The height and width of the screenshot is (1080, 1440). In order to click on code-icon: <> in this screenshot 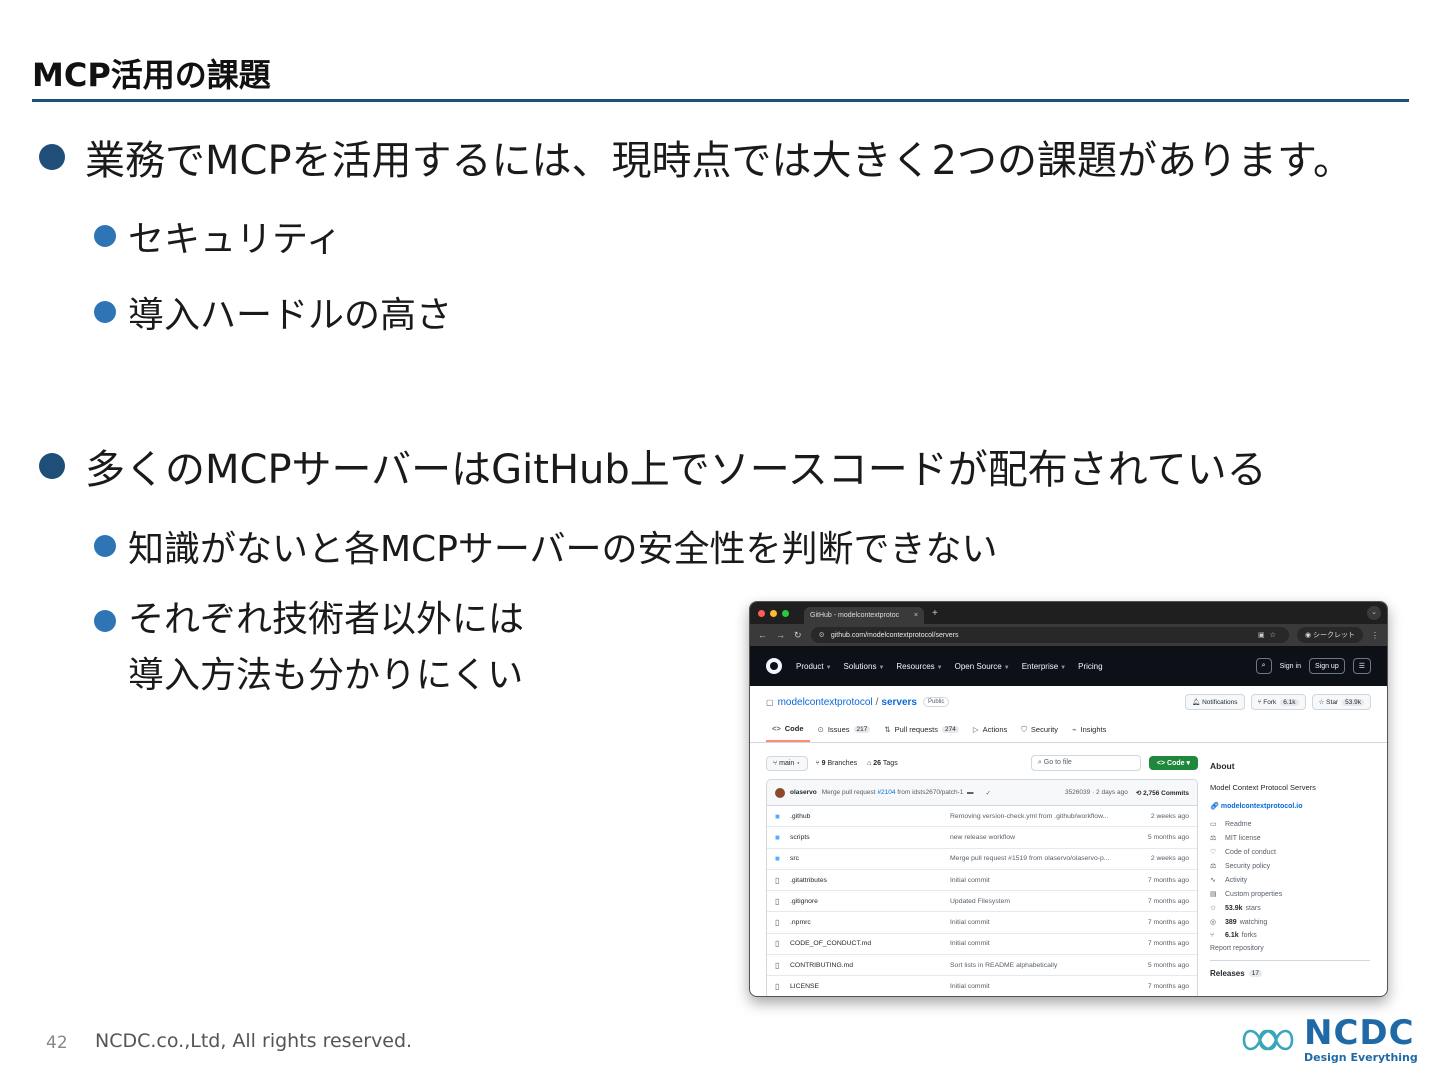, I will do `click(1162, 763)`.